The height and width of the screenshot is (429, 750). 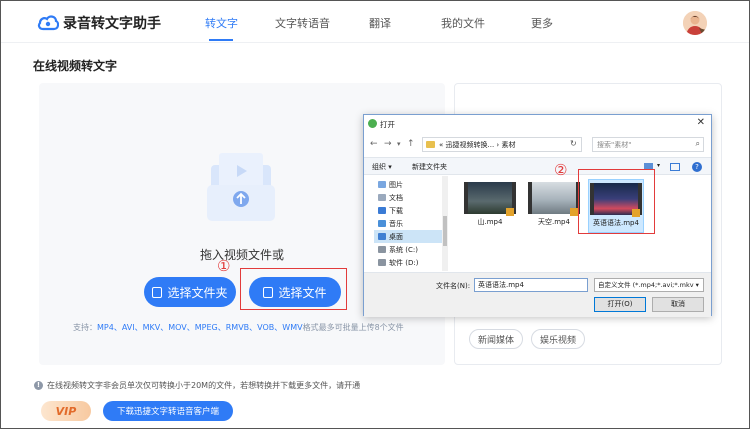 I want to click on filename-label: 文件名(N):, so click(x=453, y=286).